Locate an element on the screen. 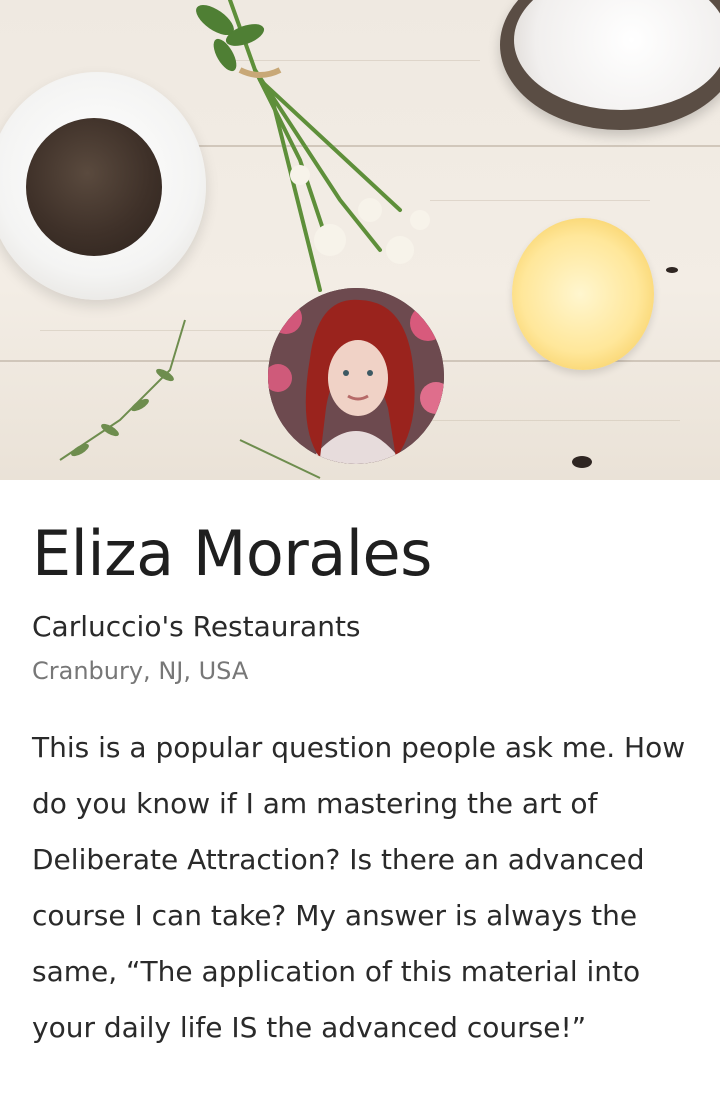  profile-company: Carluccio's Restaurants is located at coordinates (196, 626).